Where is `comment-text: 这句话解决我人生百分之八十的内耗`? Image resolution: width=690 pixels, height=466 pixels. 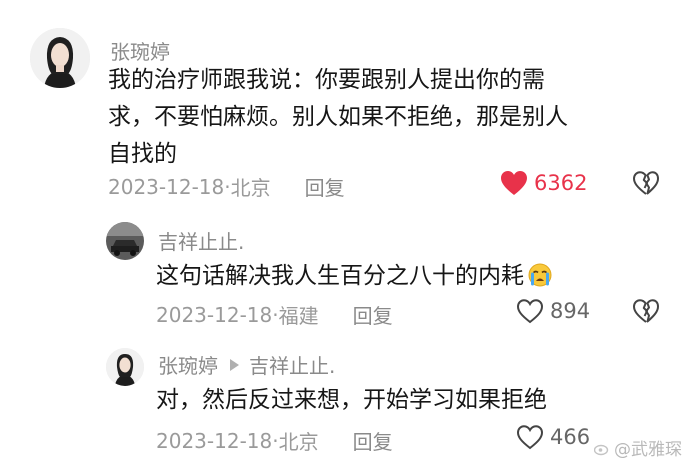
comment-text: 这句话解决我人生百分之八十的内耗 is located at coordinates (406, 276).